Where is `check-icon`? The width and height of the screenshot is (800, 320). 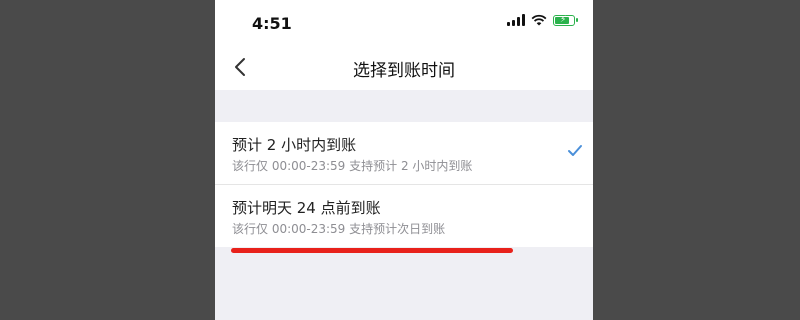 check-icon is located at coordinates (575, 150).